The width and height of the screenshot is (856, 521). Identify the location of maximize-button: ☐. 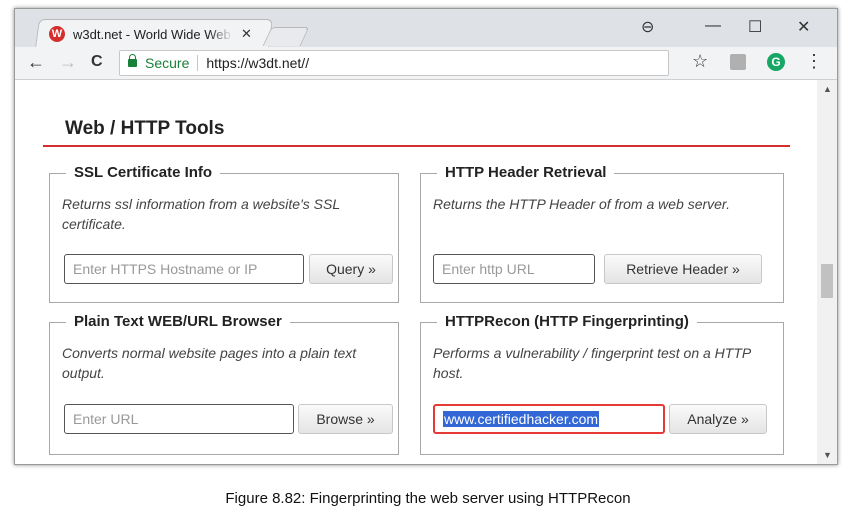
(755, 27).